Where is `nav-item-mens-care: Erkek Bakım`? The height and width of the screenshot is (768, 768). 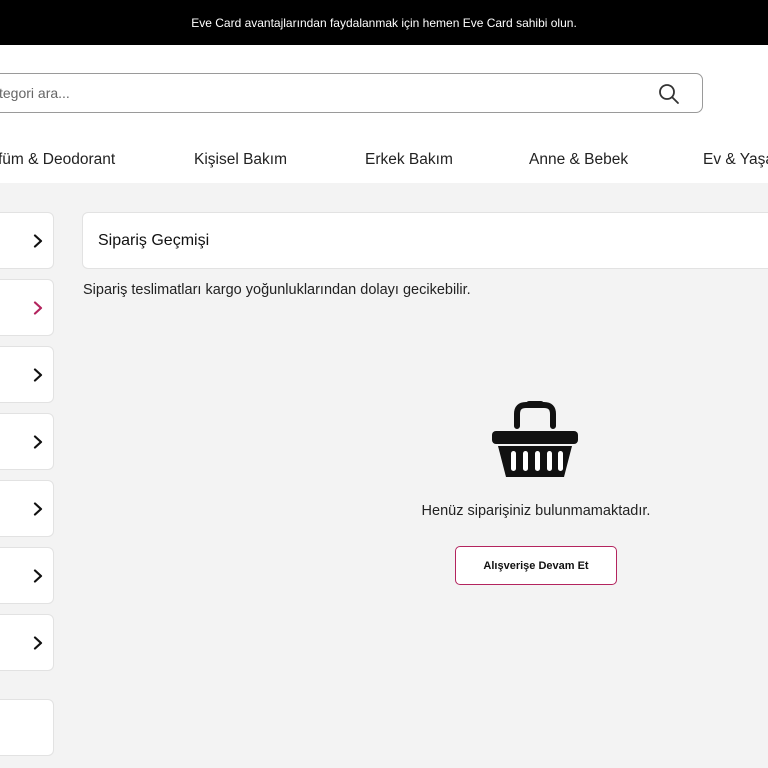 nav-item-mens-care: Erkek Bakım is located at coordinates (409, 160).